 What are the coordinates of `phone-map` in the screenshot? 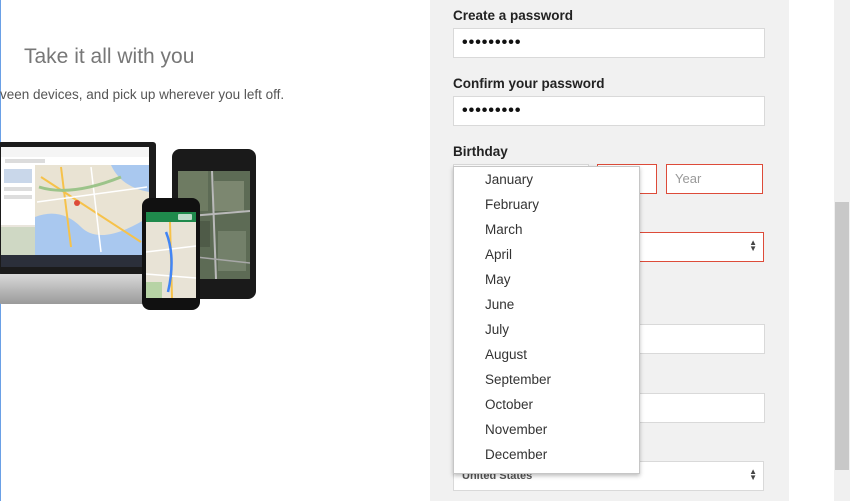 It's located at (171, 255).